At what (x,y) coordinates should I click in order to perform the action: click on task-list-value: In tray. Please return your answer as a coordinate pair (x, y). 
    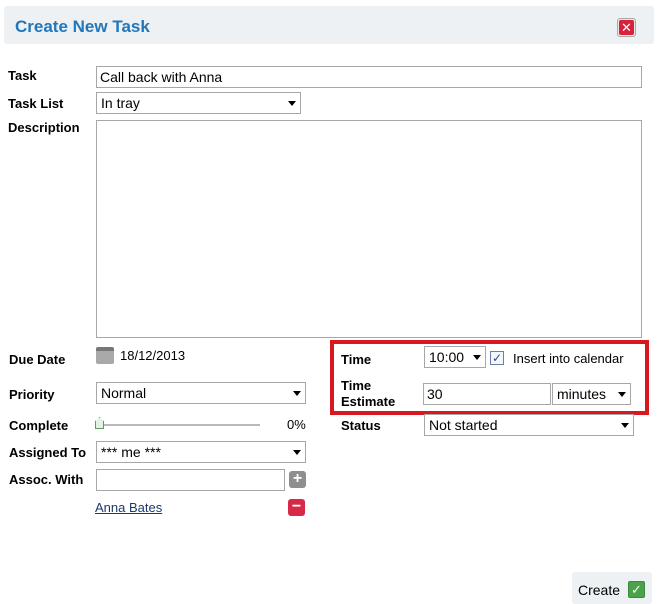
    Looking at the image, I should click on (120, 103).